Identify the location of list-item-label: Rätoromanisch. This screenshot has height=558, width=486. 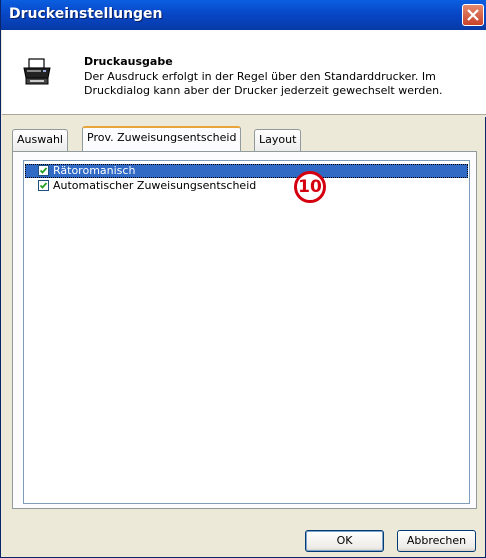
(94, 170).